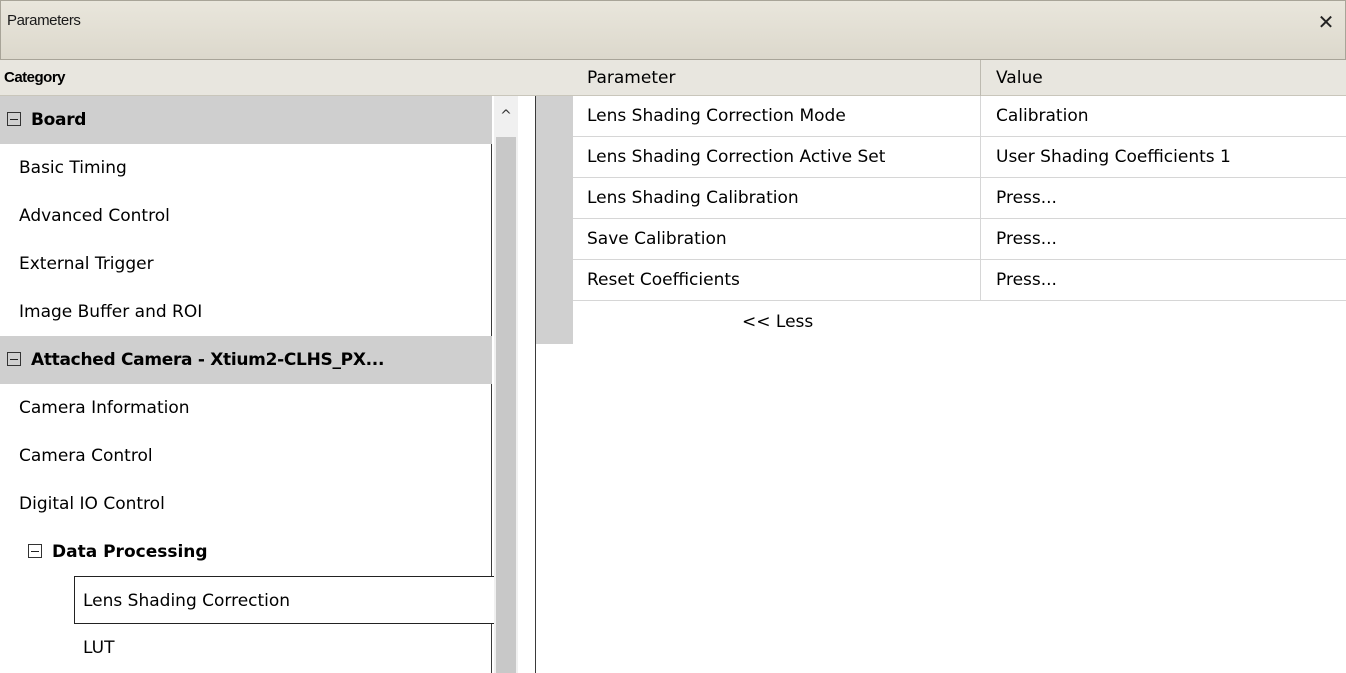 This screenshot has width=1346, height=673. I want to click on tree-item-label: Board, so click(59, 120).